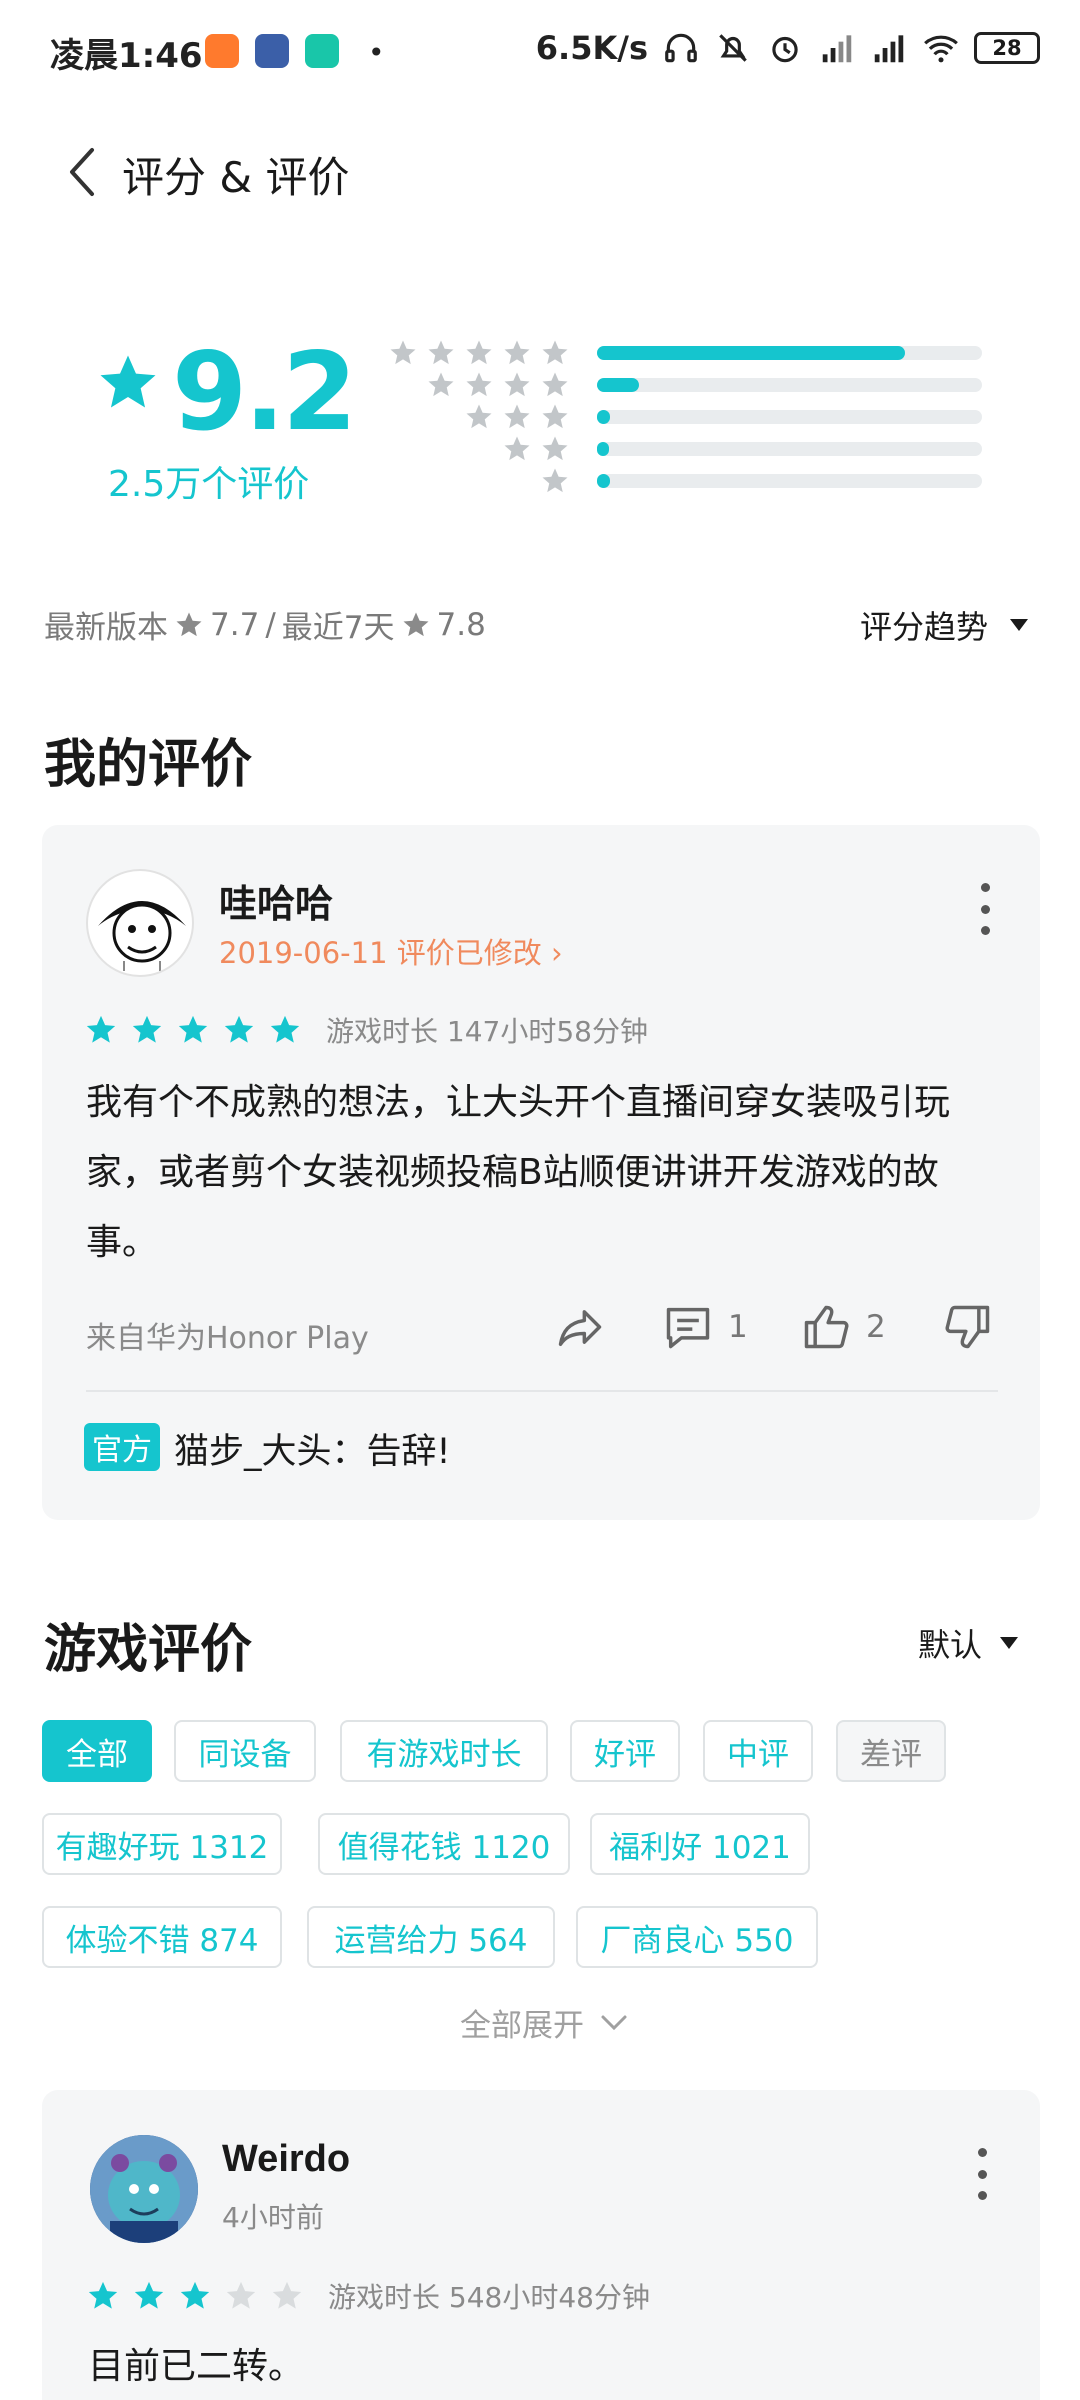 The width and height of the screenshot is (1080, 2400). I want to click on dislike-button, so click(968, 1327).